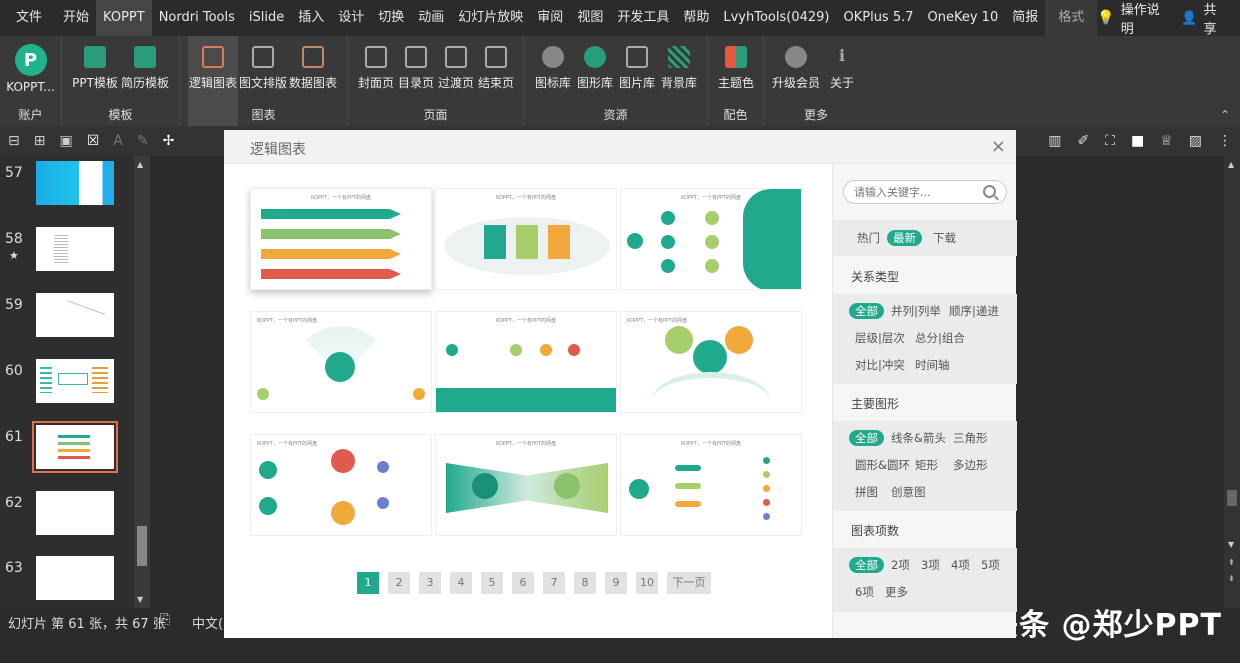  What do you see at coordinates (647, 583) in the screenshot?
I see `page-10-button: 10` at bounding box center [647, 583].